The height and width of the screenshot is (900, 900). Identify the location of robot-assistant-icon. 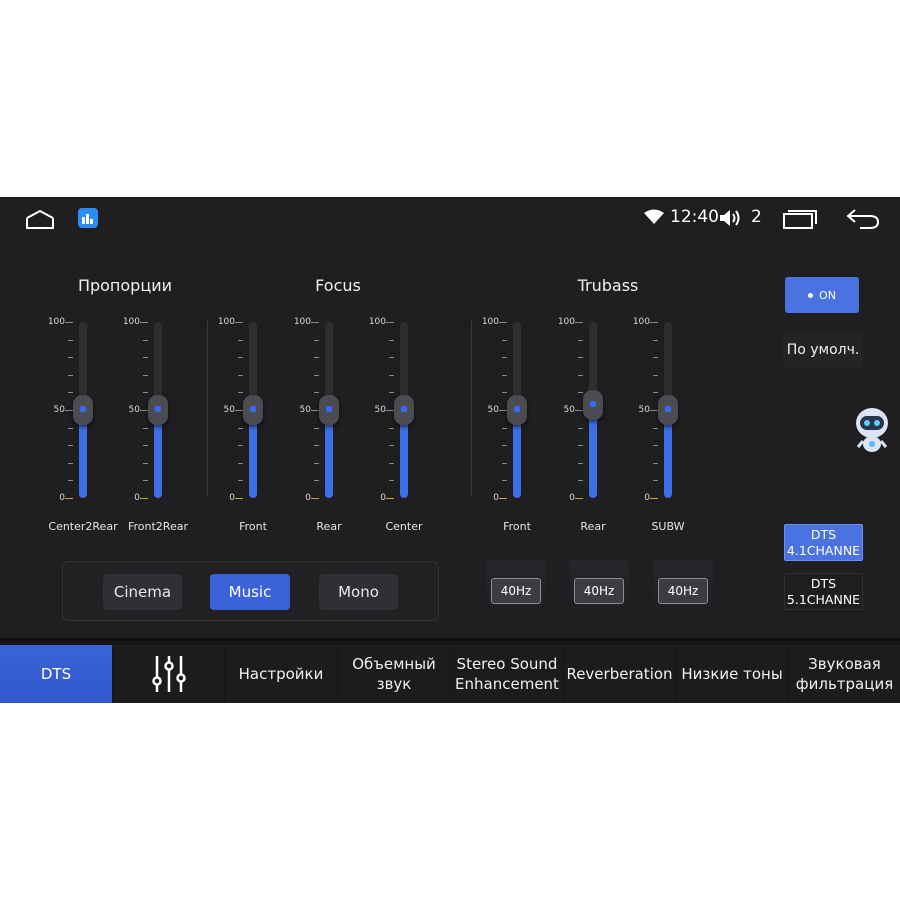
(872, 430).